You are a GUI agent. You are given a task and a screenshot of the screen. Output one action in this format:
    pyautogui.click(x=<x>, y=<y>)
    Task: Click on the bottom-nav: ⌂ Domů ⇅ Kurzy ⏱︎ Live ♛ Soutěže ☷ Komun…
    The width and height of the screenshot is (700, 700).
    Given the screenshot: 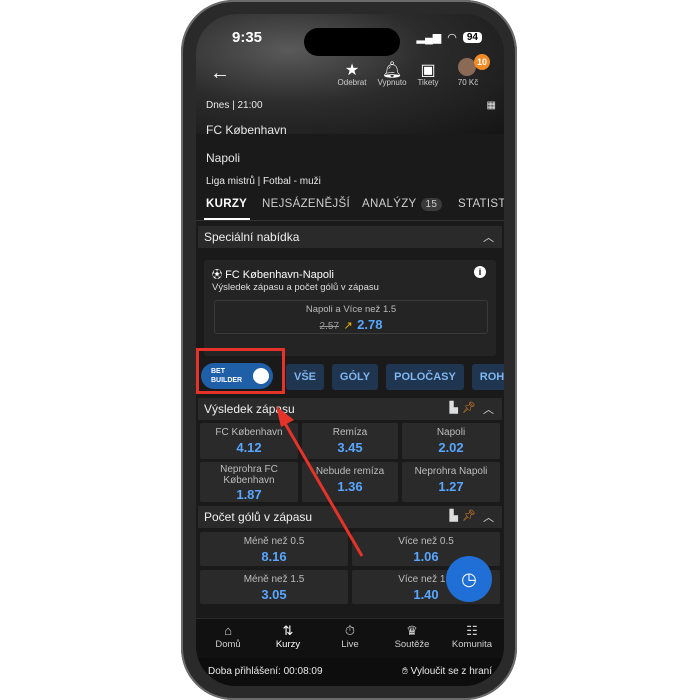 What is the action you would take?
    pyautogui.click(x=350, y=638)
    